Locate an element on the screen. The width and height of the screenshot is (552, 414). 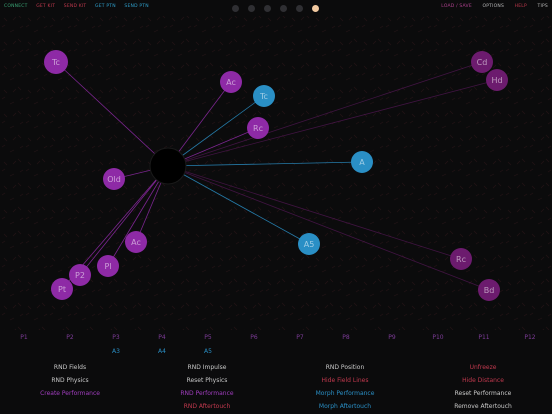
sound-node-5: Old is located at coordinates (114, 179).